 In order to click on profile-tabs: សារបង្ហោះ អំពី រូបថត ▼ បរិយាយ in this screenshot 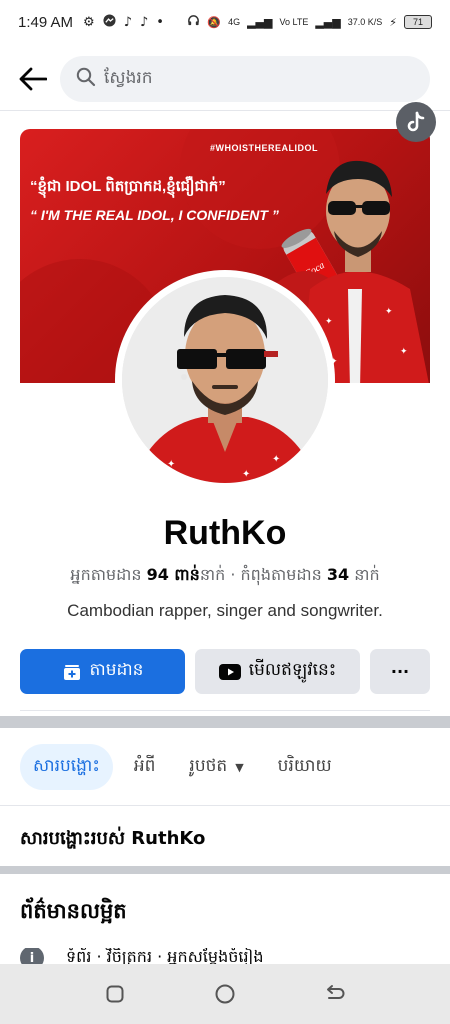, I will do `click(182, 767)`.